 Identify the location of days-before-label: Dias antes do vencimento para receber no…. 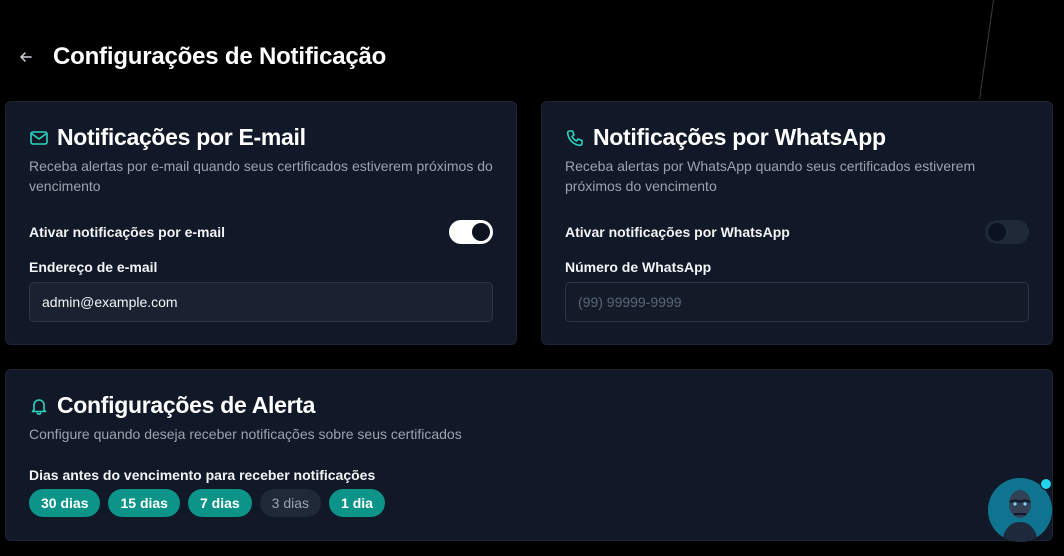
(202, 475).